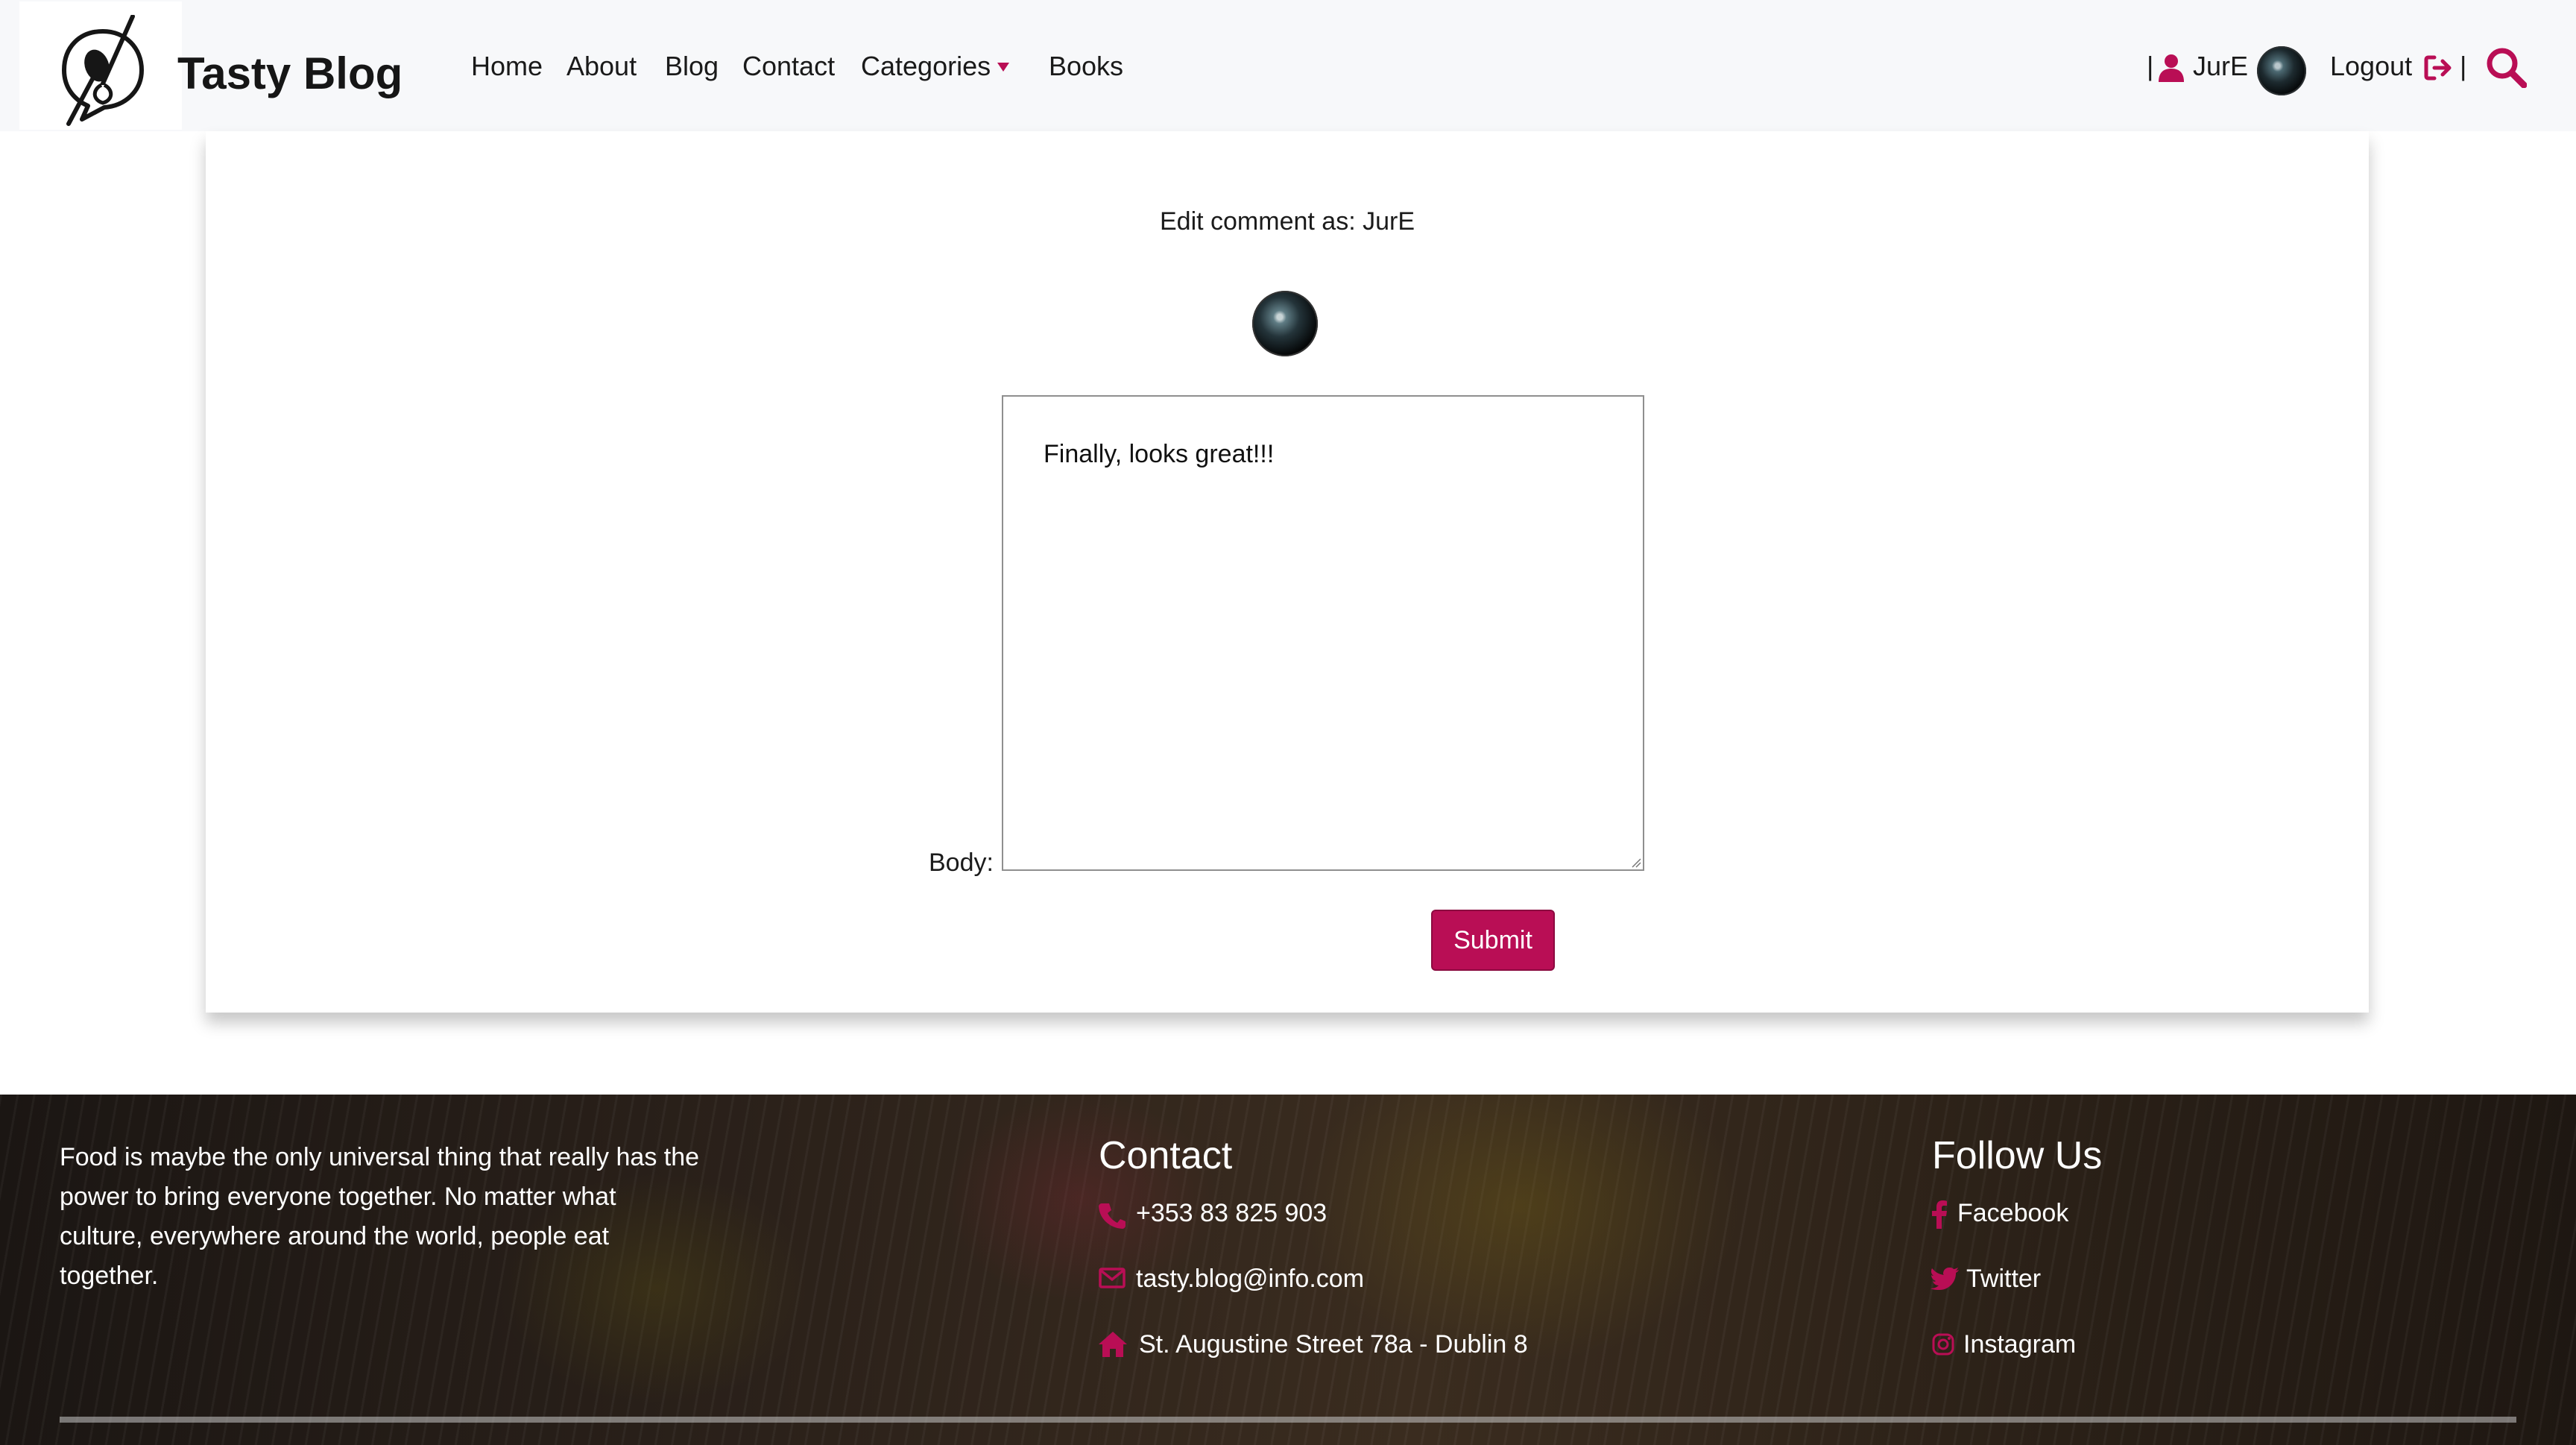  I want to click on nav-about: About, so click(601, 66).